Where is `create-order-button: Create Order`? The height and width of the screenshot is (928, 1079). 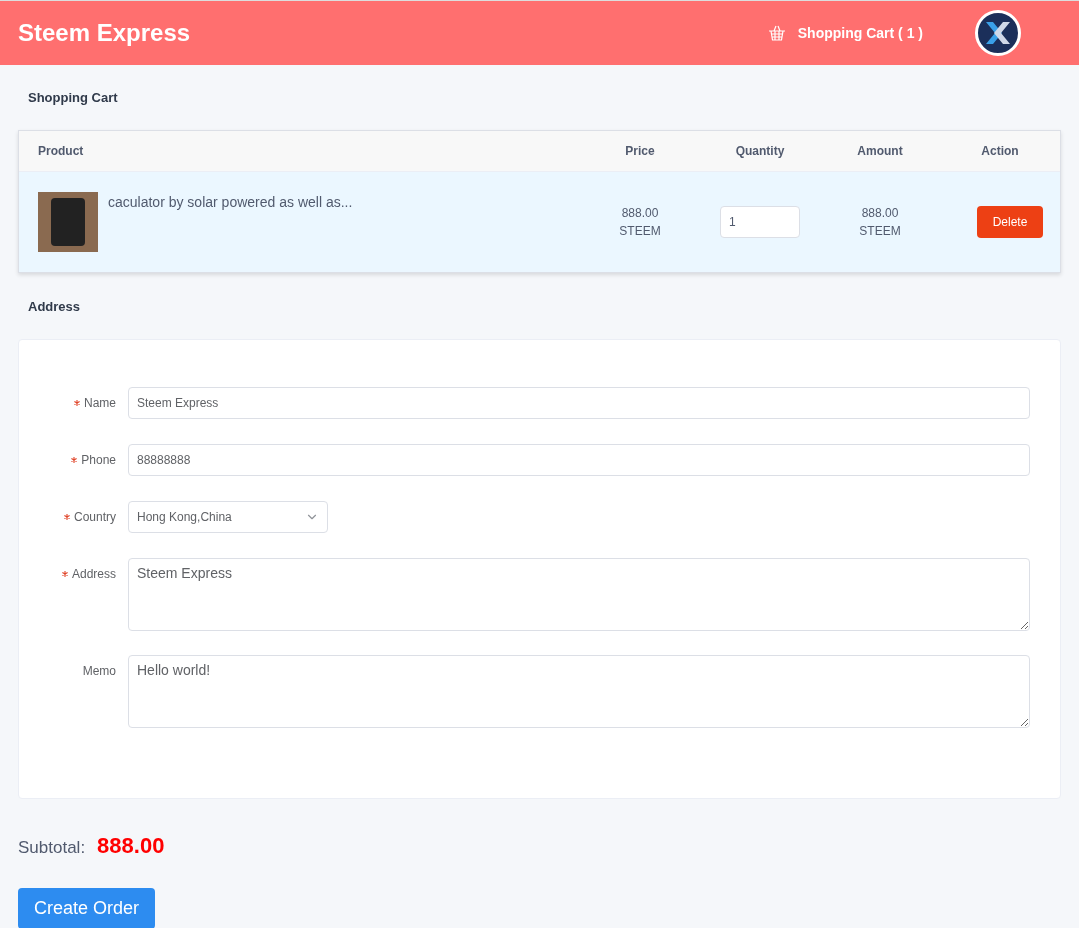 create-order-button: Create Order is located at coordinates (87, 908).